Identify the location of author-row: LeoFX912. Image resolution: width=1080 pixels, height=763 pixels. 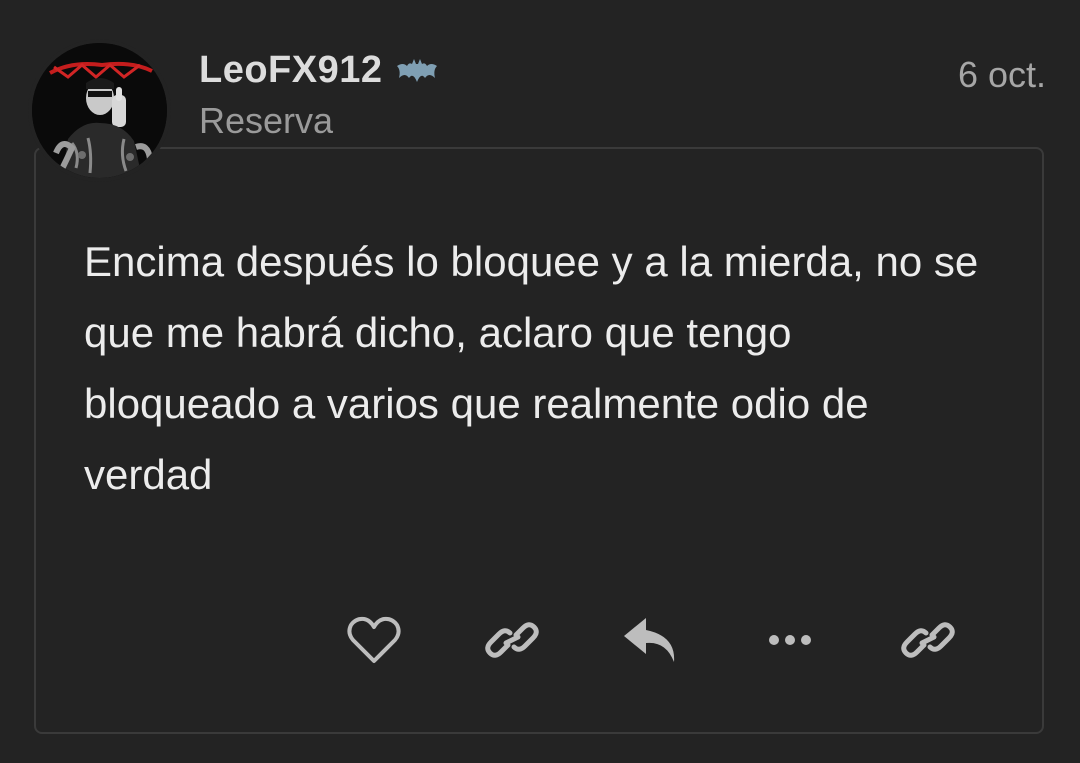
(319, 70).